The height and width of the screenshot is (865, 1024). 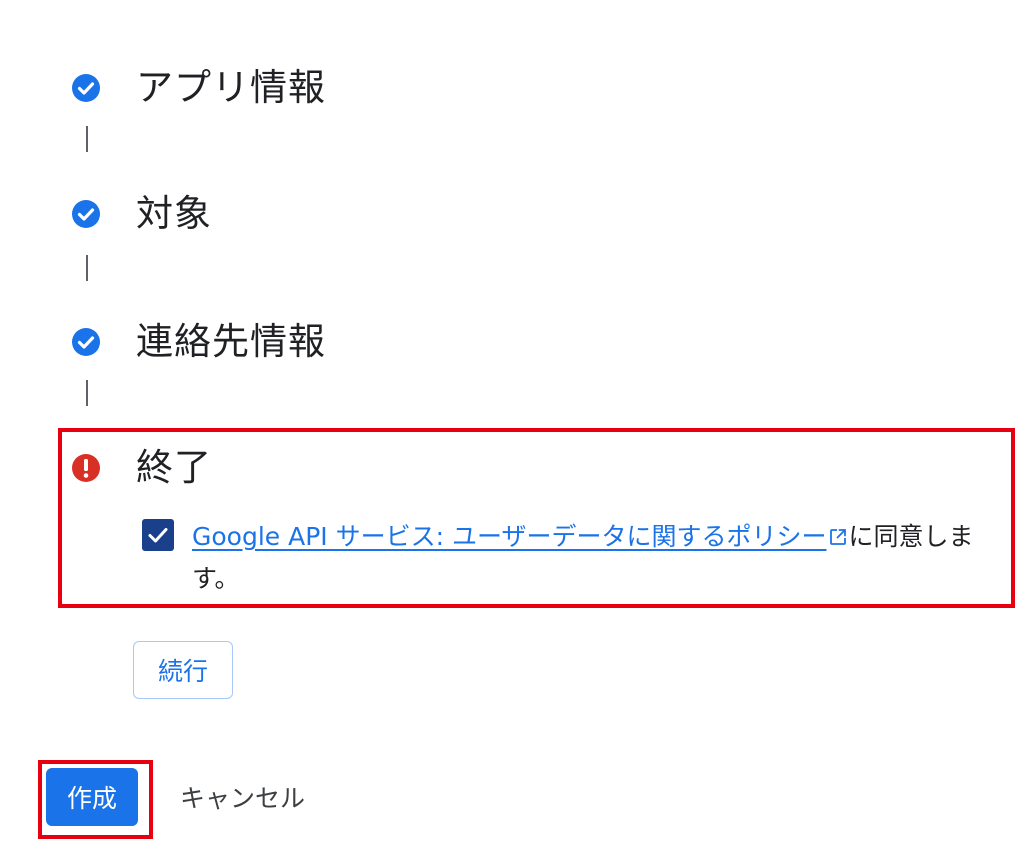 I want to click on external-link-icon, so click(x=838, y=539).